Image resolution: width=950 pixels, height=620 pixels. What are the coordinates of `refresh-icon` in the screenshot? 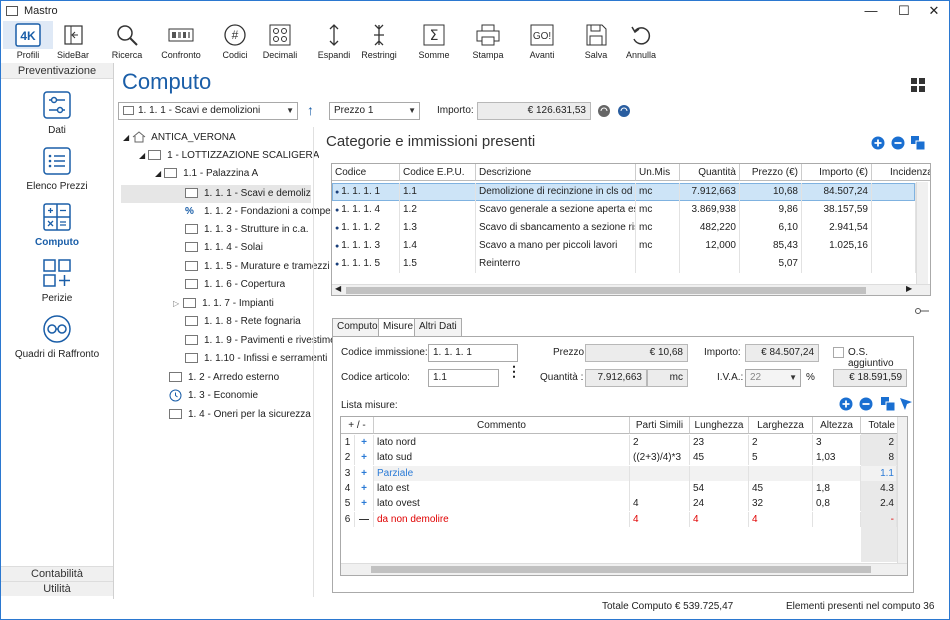 It's located at (604, 111).